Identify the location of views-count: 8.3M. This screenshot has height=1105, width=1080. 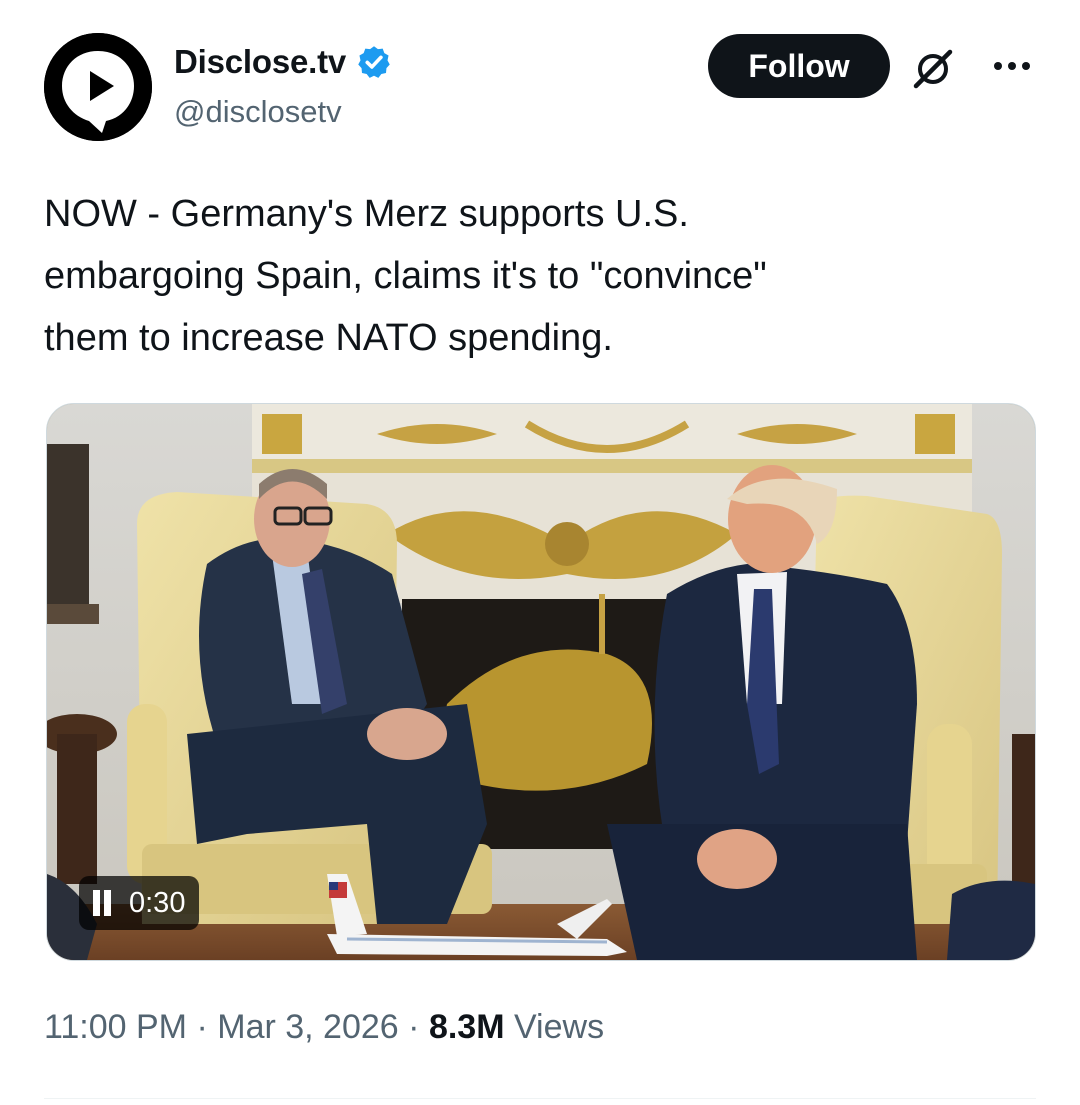
(467, 1027).